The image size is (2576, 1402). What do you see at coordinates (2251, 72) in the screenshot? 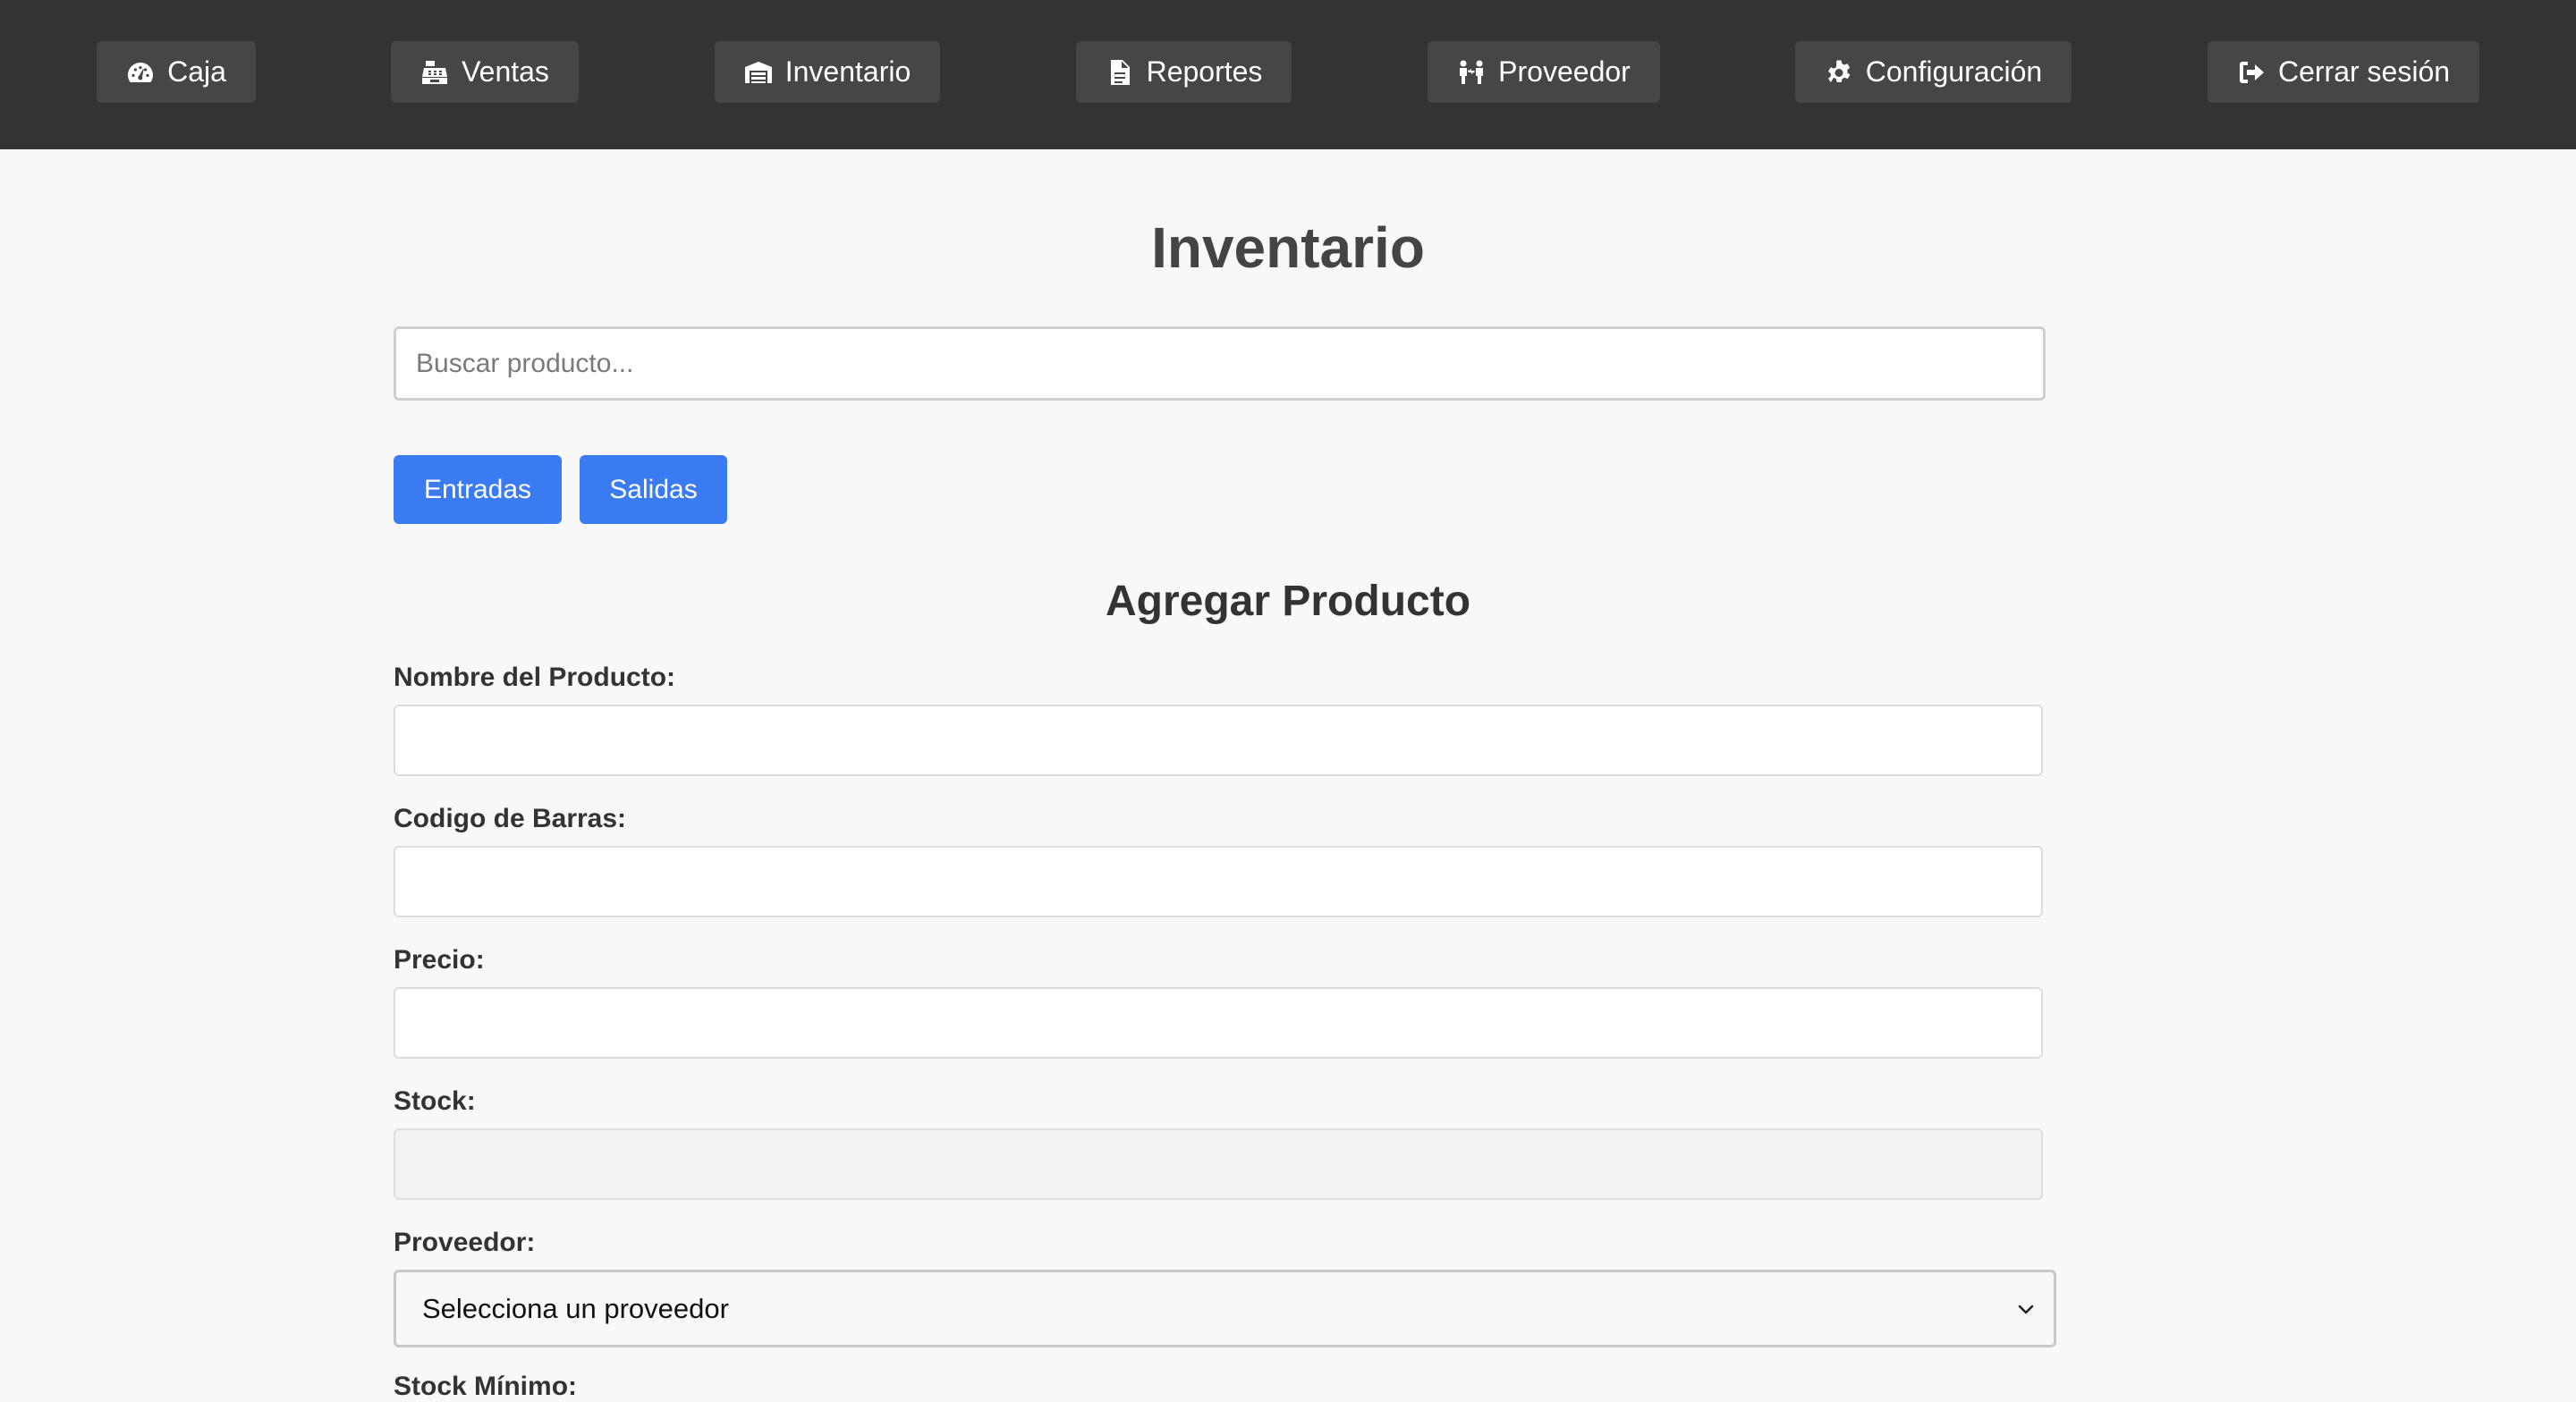
I see `logout-icon` at bounding box center [2251, 72].